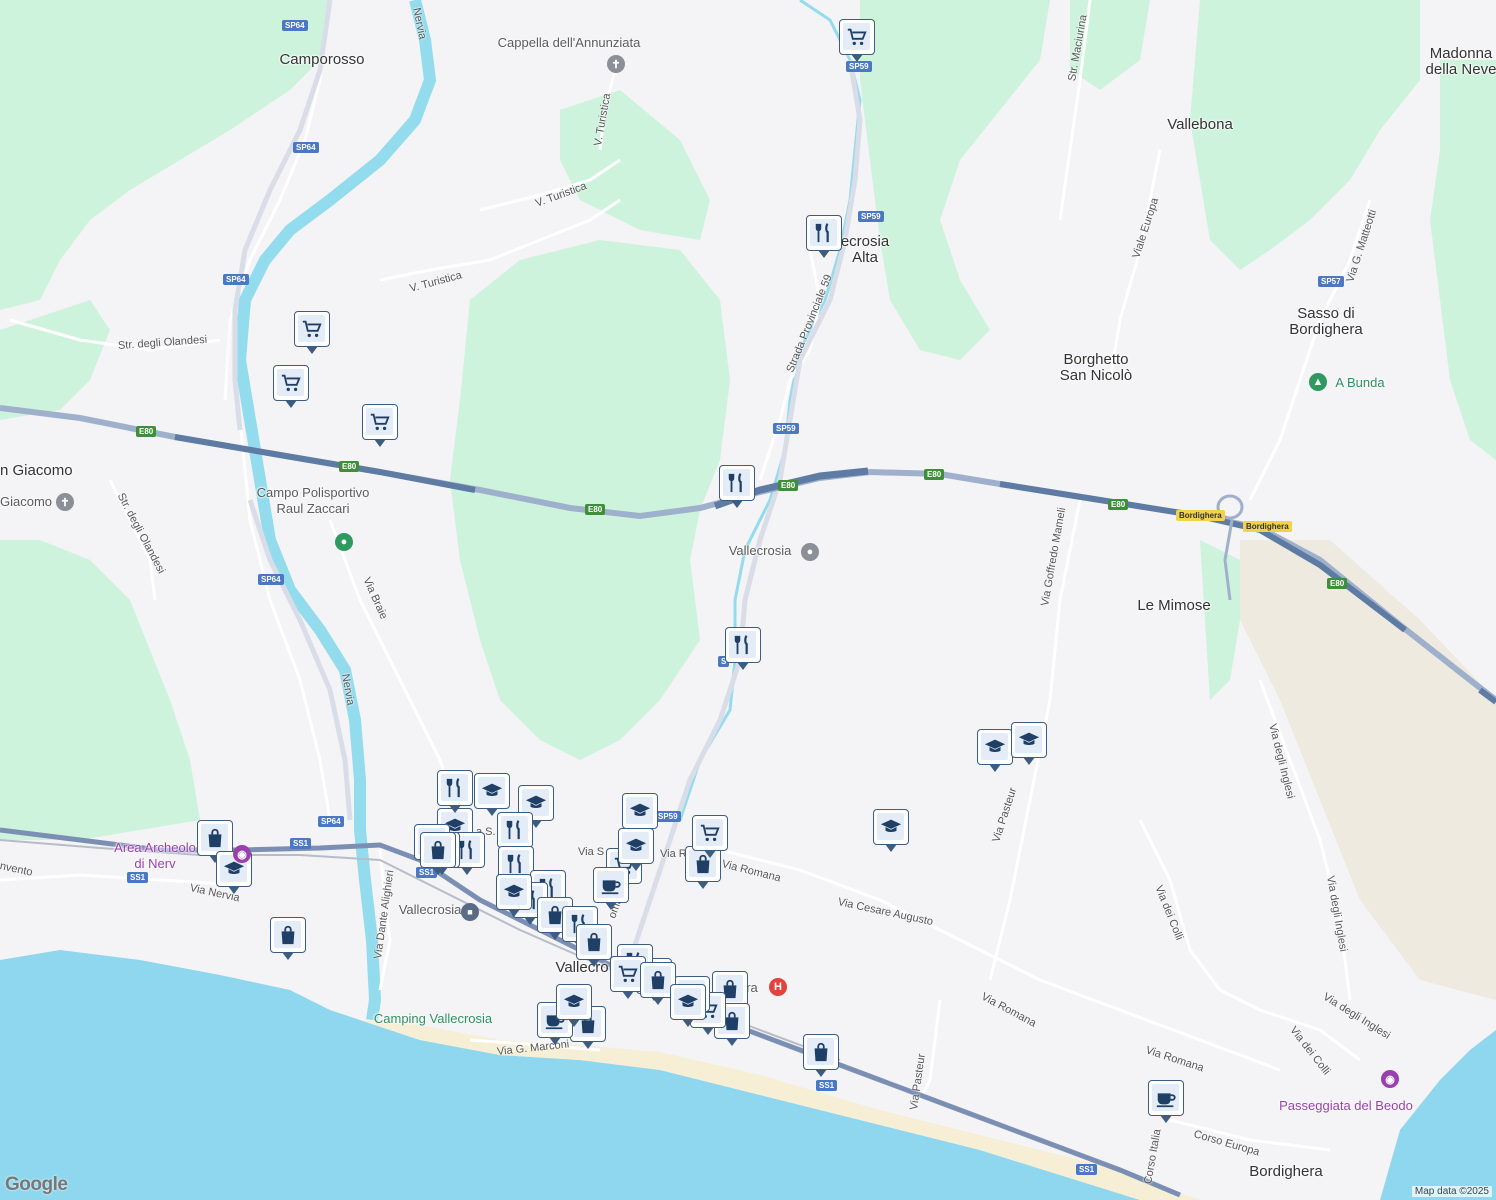 The width and height of the screenshot is (1496, 1200). Describe the element at coordinates (1096, 368) in the screenshot. I see `place-label: Borghetto San Nicolò` at that location.